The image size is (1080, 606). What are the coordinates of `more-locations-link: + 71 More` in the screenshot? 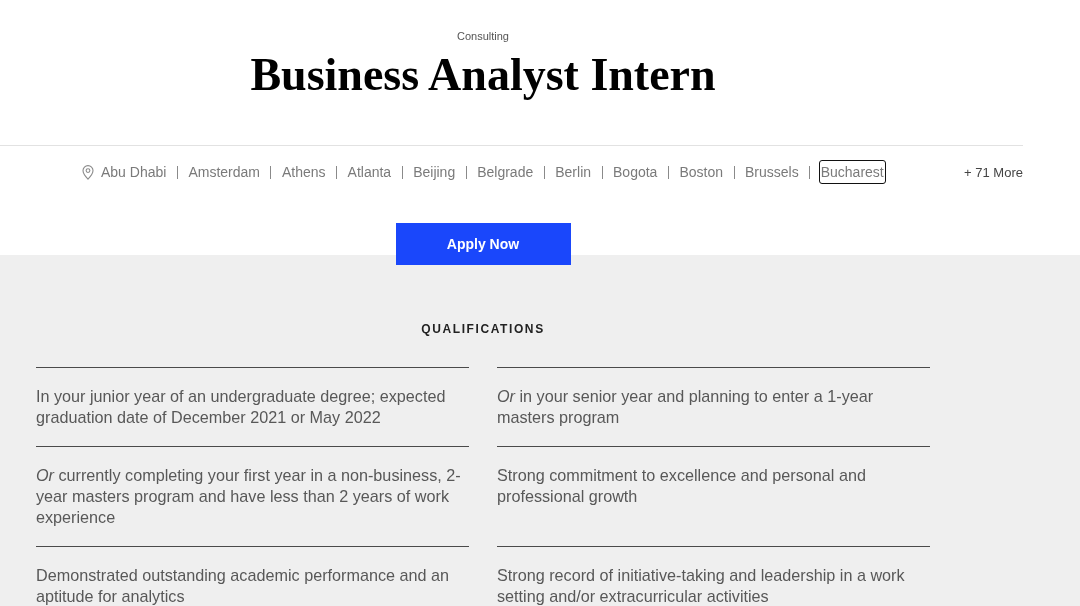 It's located at (993, 172).